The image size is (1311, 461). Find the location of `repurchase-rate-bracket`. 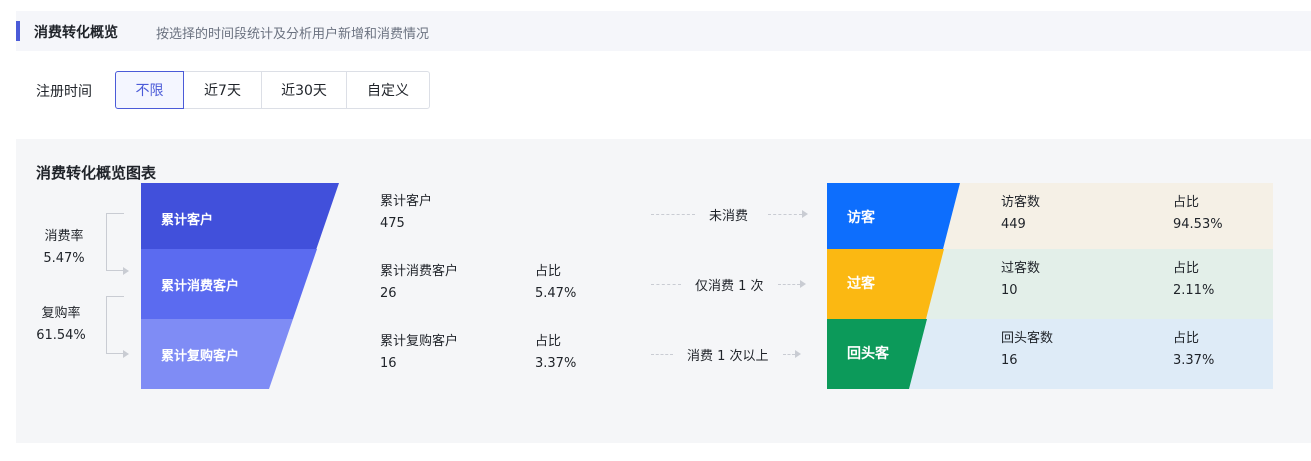

repurchase-rate-bracket is located at coordinates (115, 325).